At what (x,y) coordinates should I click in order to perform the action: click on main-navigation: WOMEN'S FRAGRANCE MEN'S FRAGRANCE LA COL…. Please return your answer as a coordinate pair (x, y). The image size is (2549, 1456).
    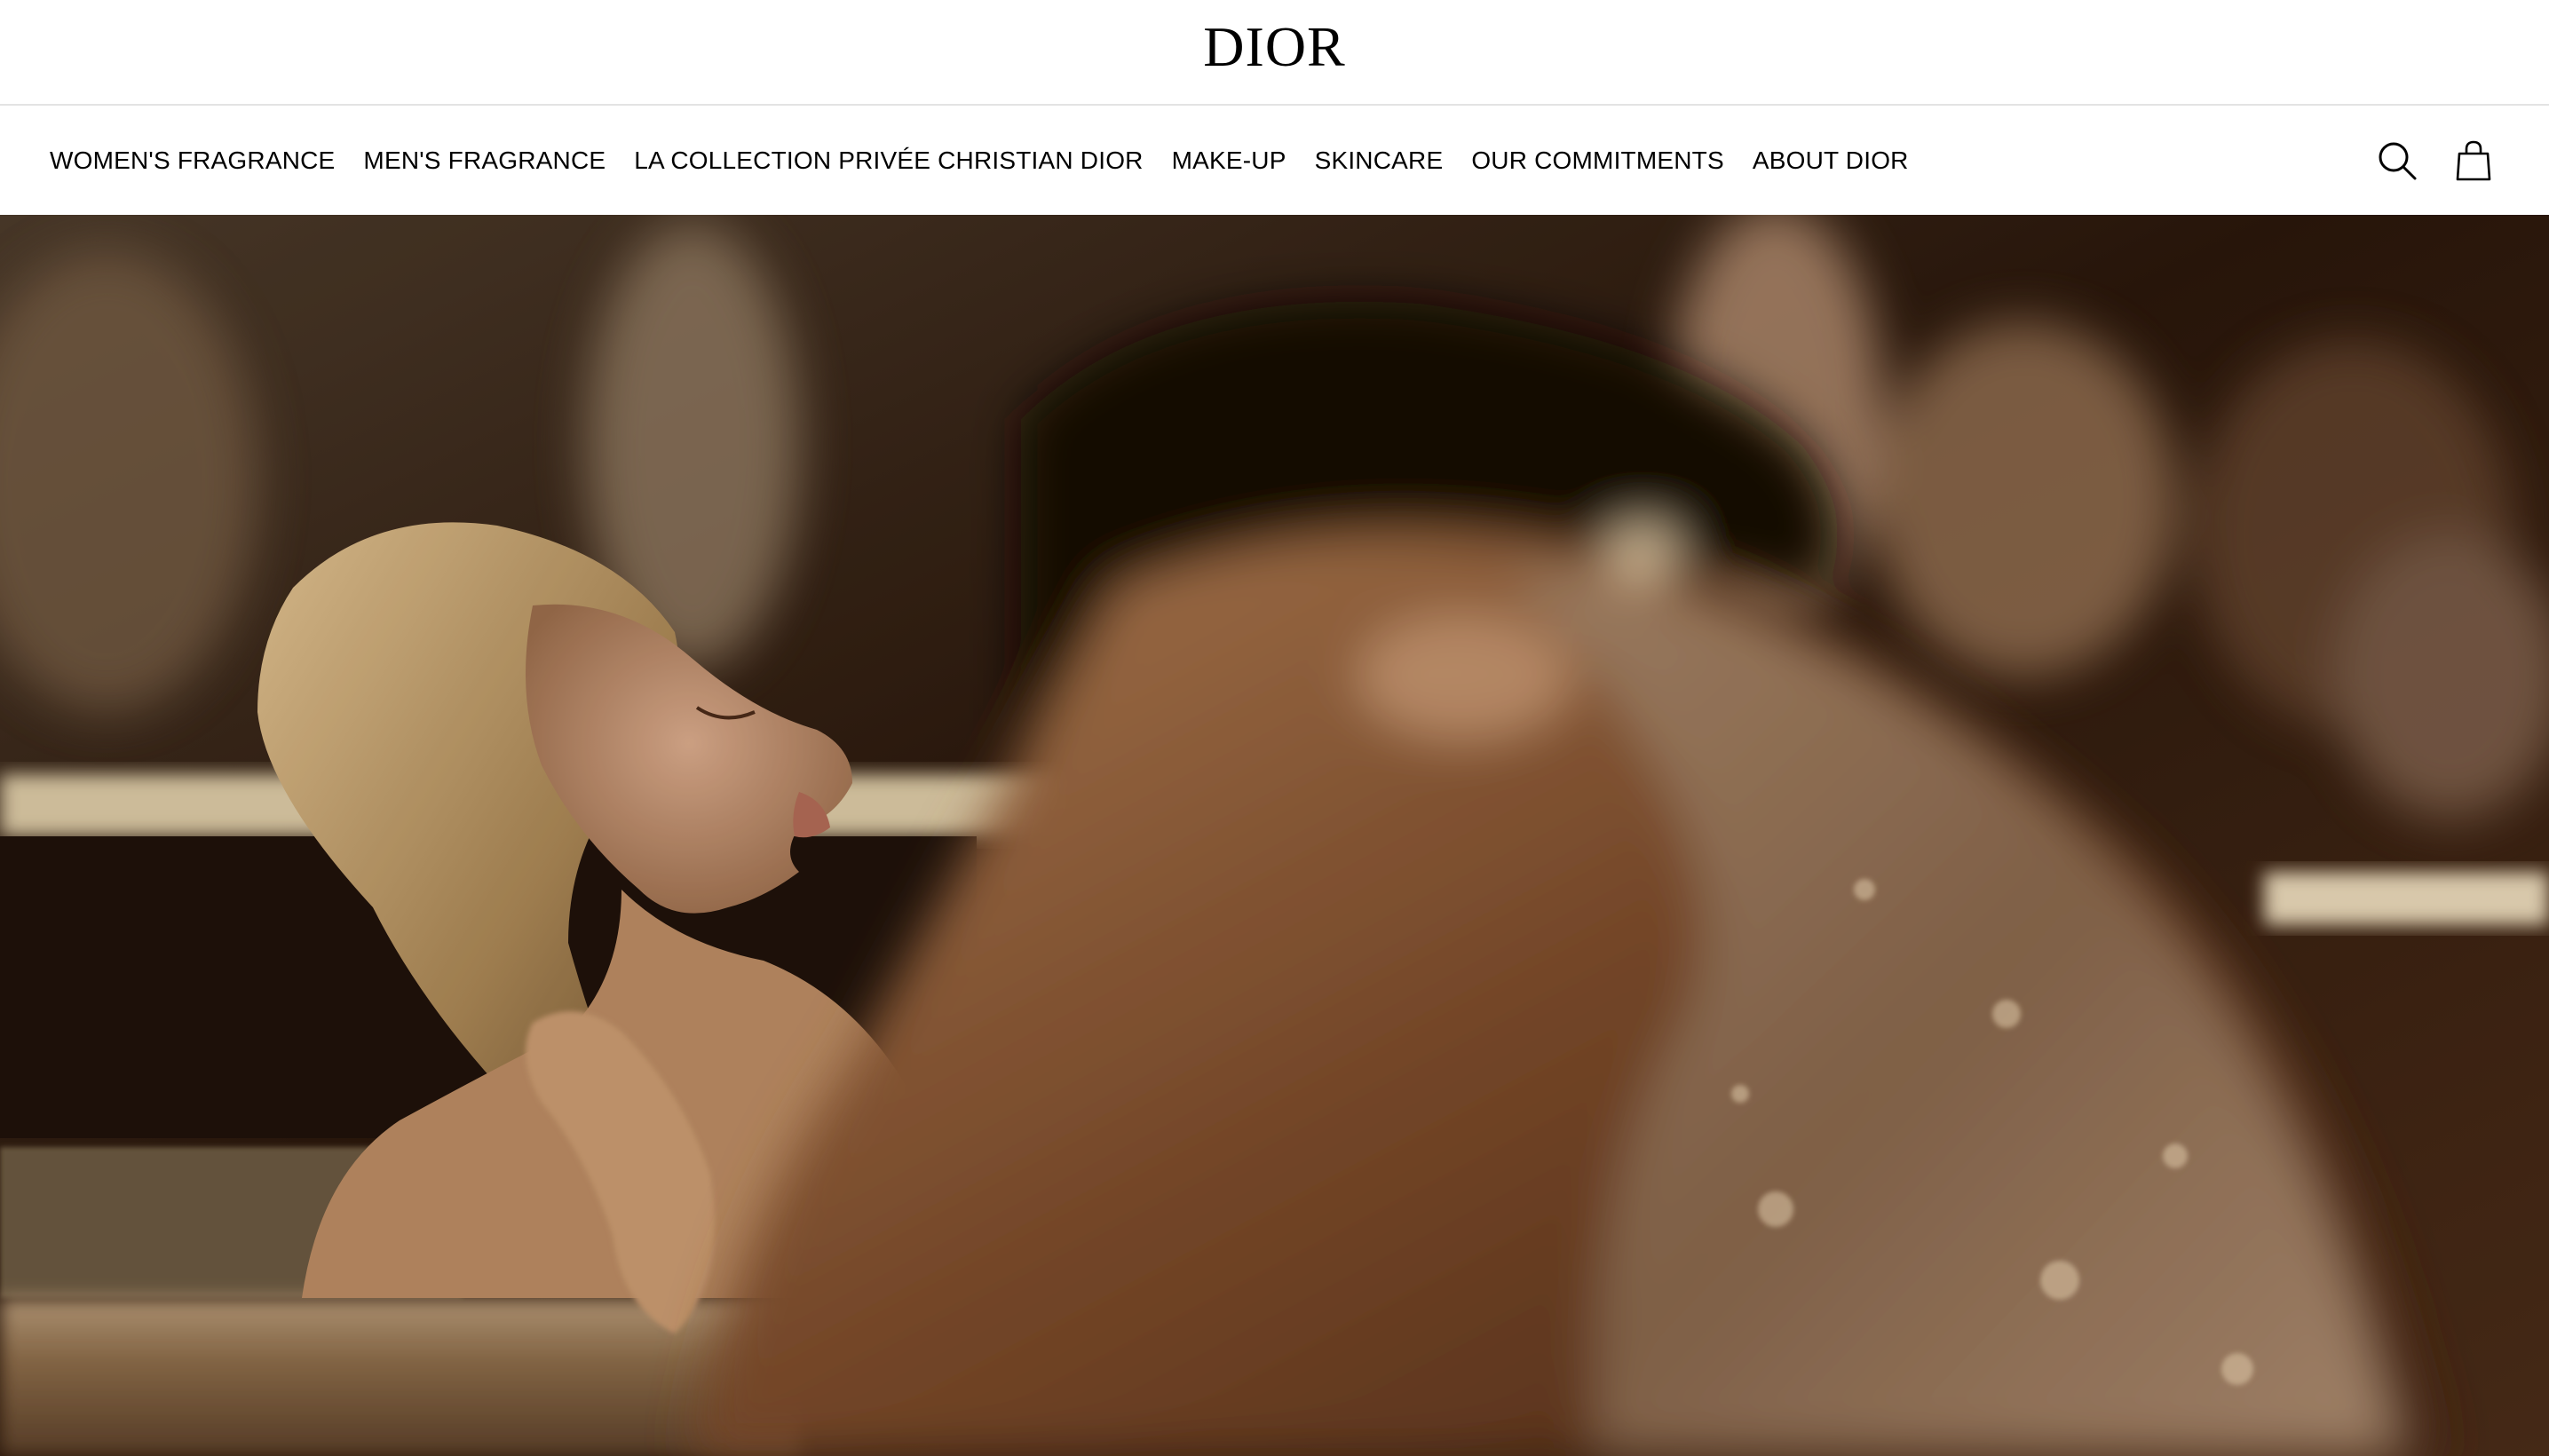
    Looking at the image, I should click on (1274, 160).